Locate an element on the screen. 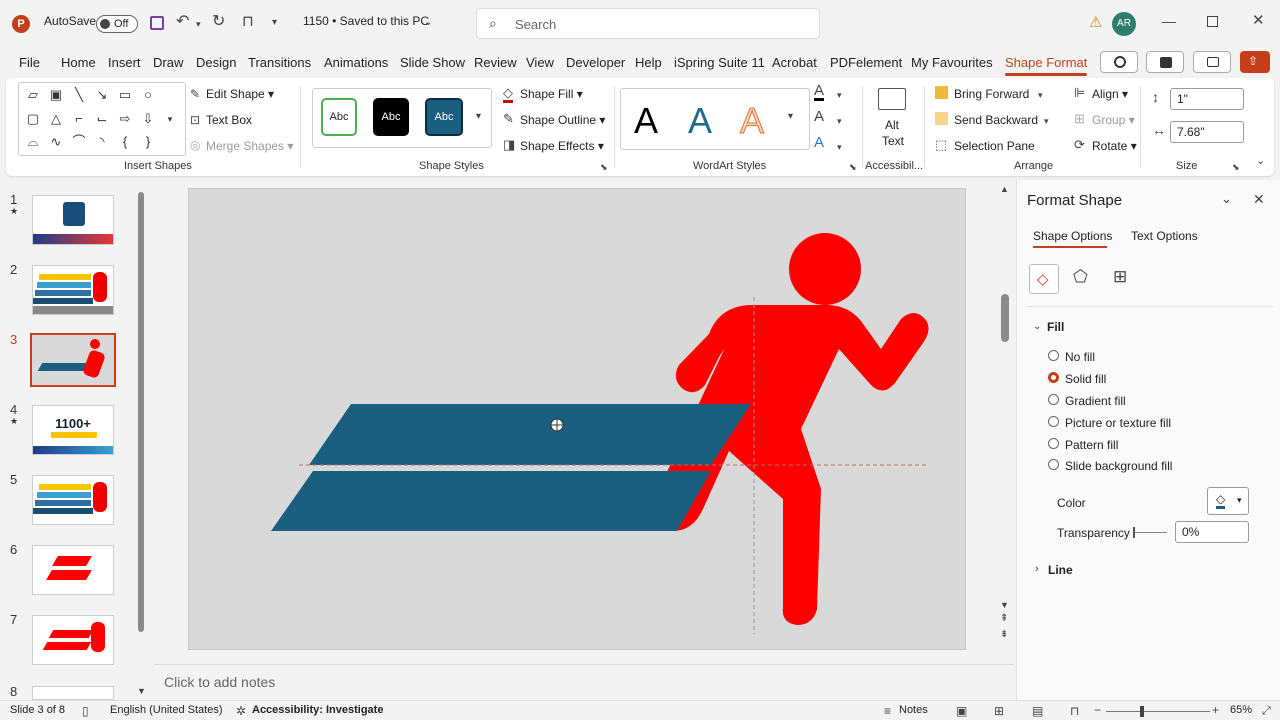  style-swatch-black: Abc is located at coordinates (391, 117).